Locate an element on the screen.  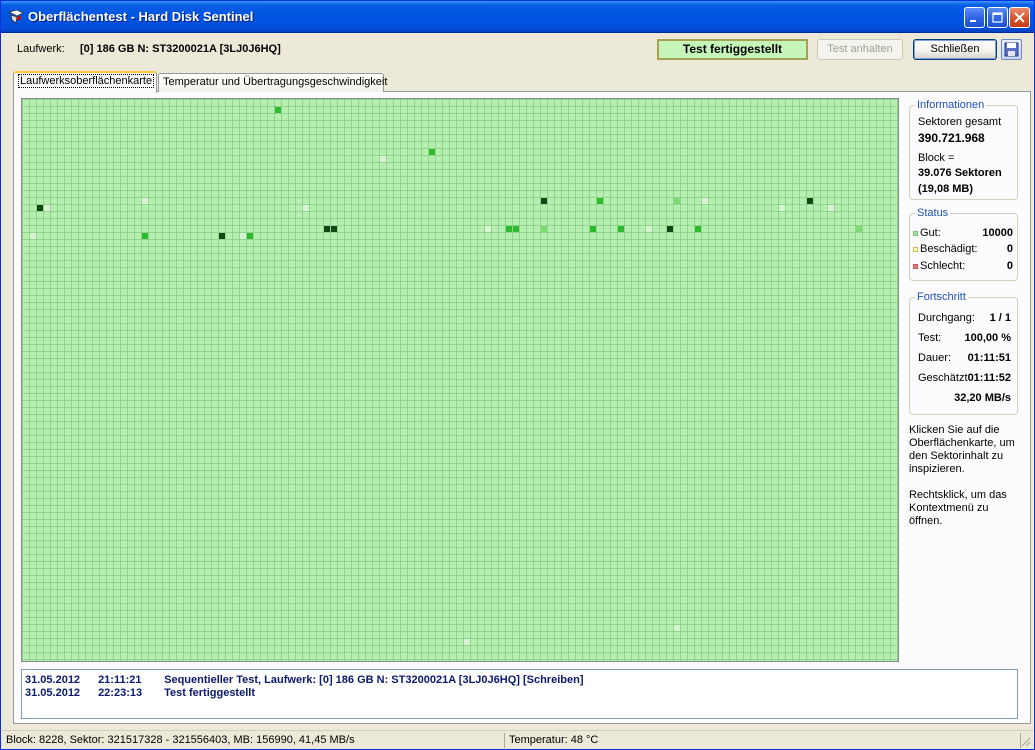
log-entry: 31.05.2012 22:23:13 Test fertiggestellt is located at coordinates (519, 693).